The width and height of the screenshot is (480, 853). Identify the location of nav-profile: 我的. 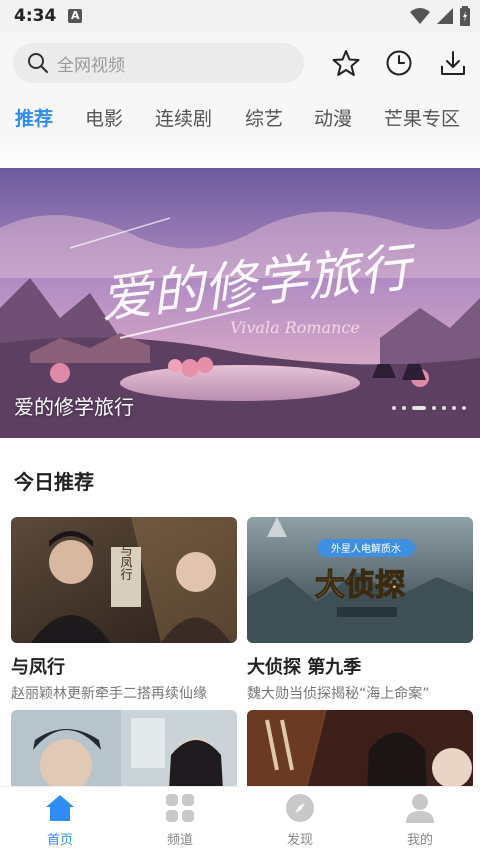
(420, 820).